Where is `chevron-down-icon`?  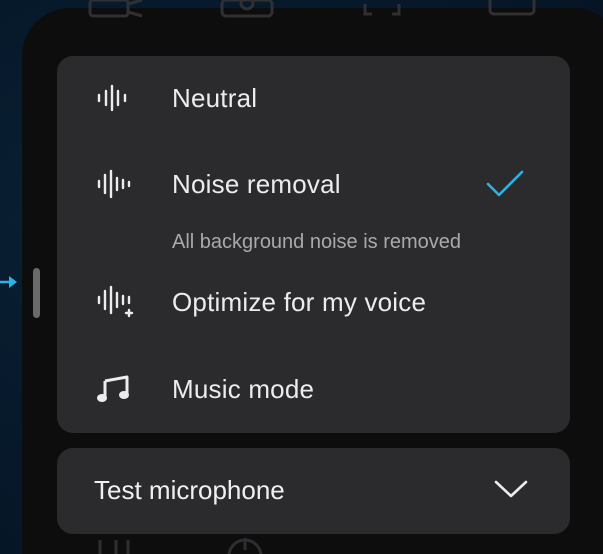 chevron-down-icon is located at coordinates (511, 489).